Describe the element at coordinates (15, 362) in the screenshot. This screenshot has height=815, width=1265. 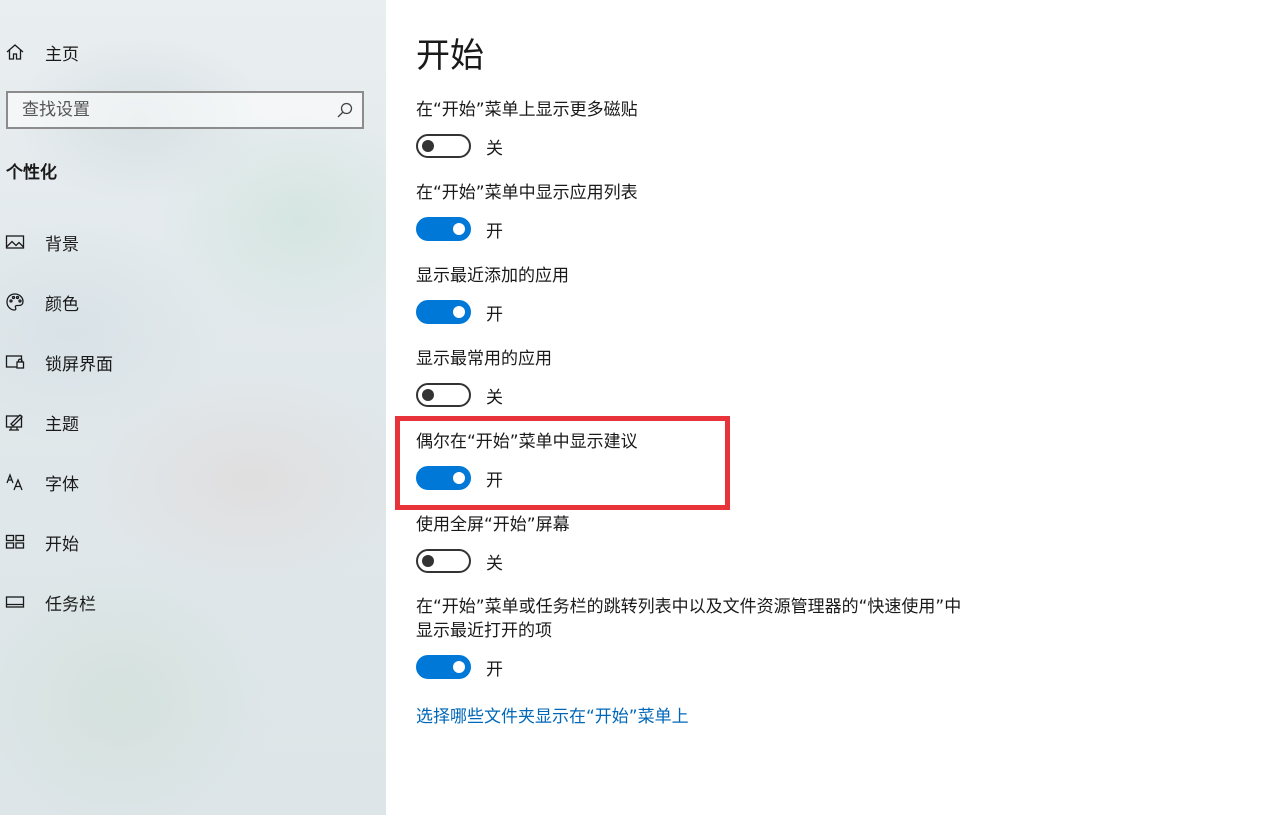
I see `lock-screen-icon` at that location.